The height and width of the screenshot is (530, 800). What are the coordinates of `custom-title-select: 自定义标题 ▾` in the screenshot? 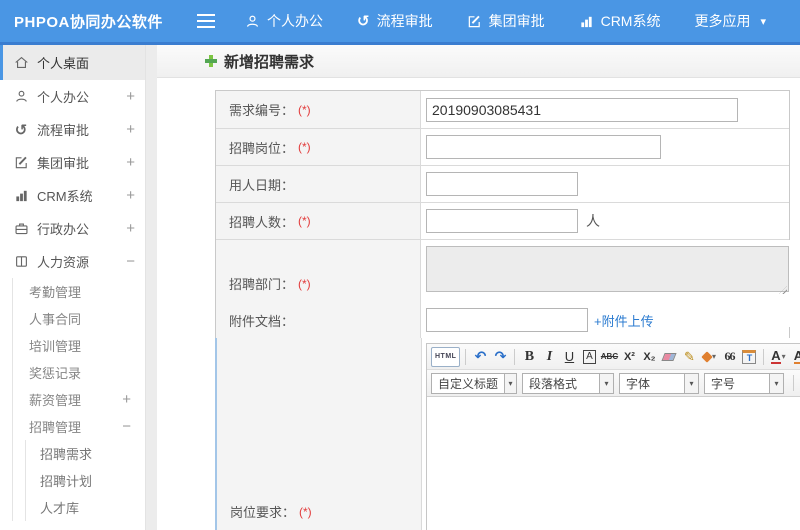 It's located at (474, 383).